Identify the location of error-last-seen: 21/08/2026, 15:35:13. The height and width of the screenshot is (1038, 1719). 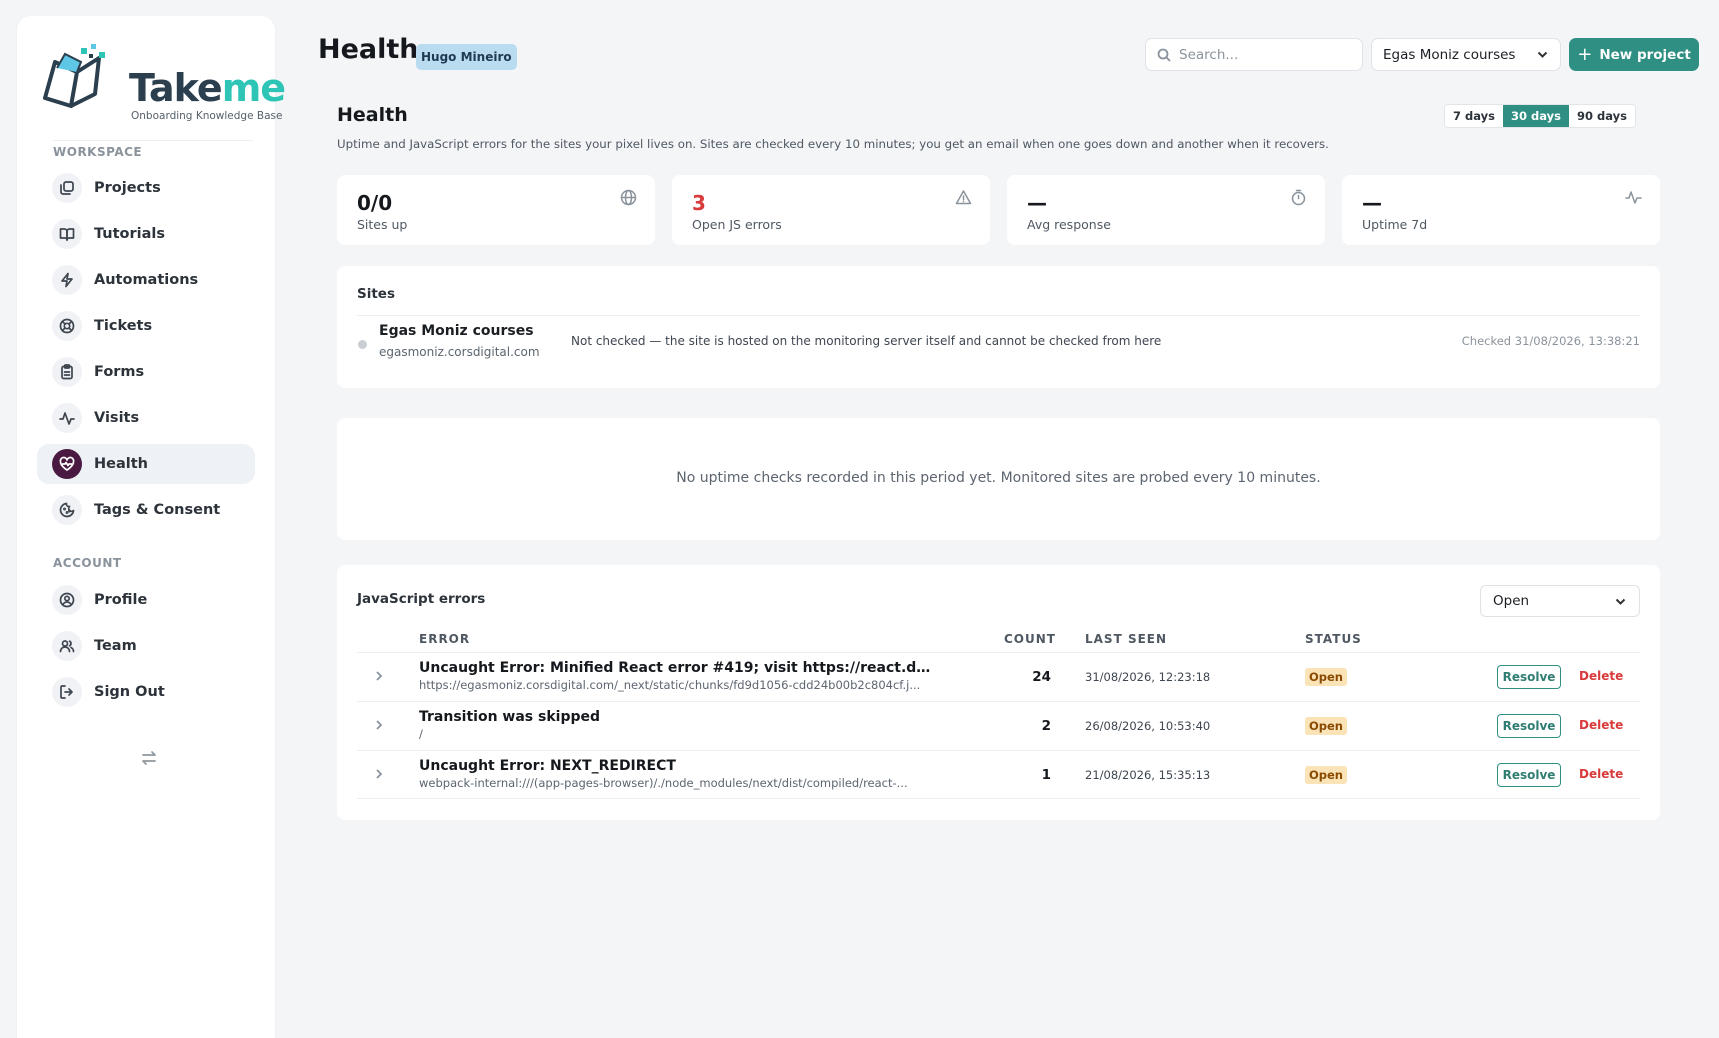
(1148, 775).